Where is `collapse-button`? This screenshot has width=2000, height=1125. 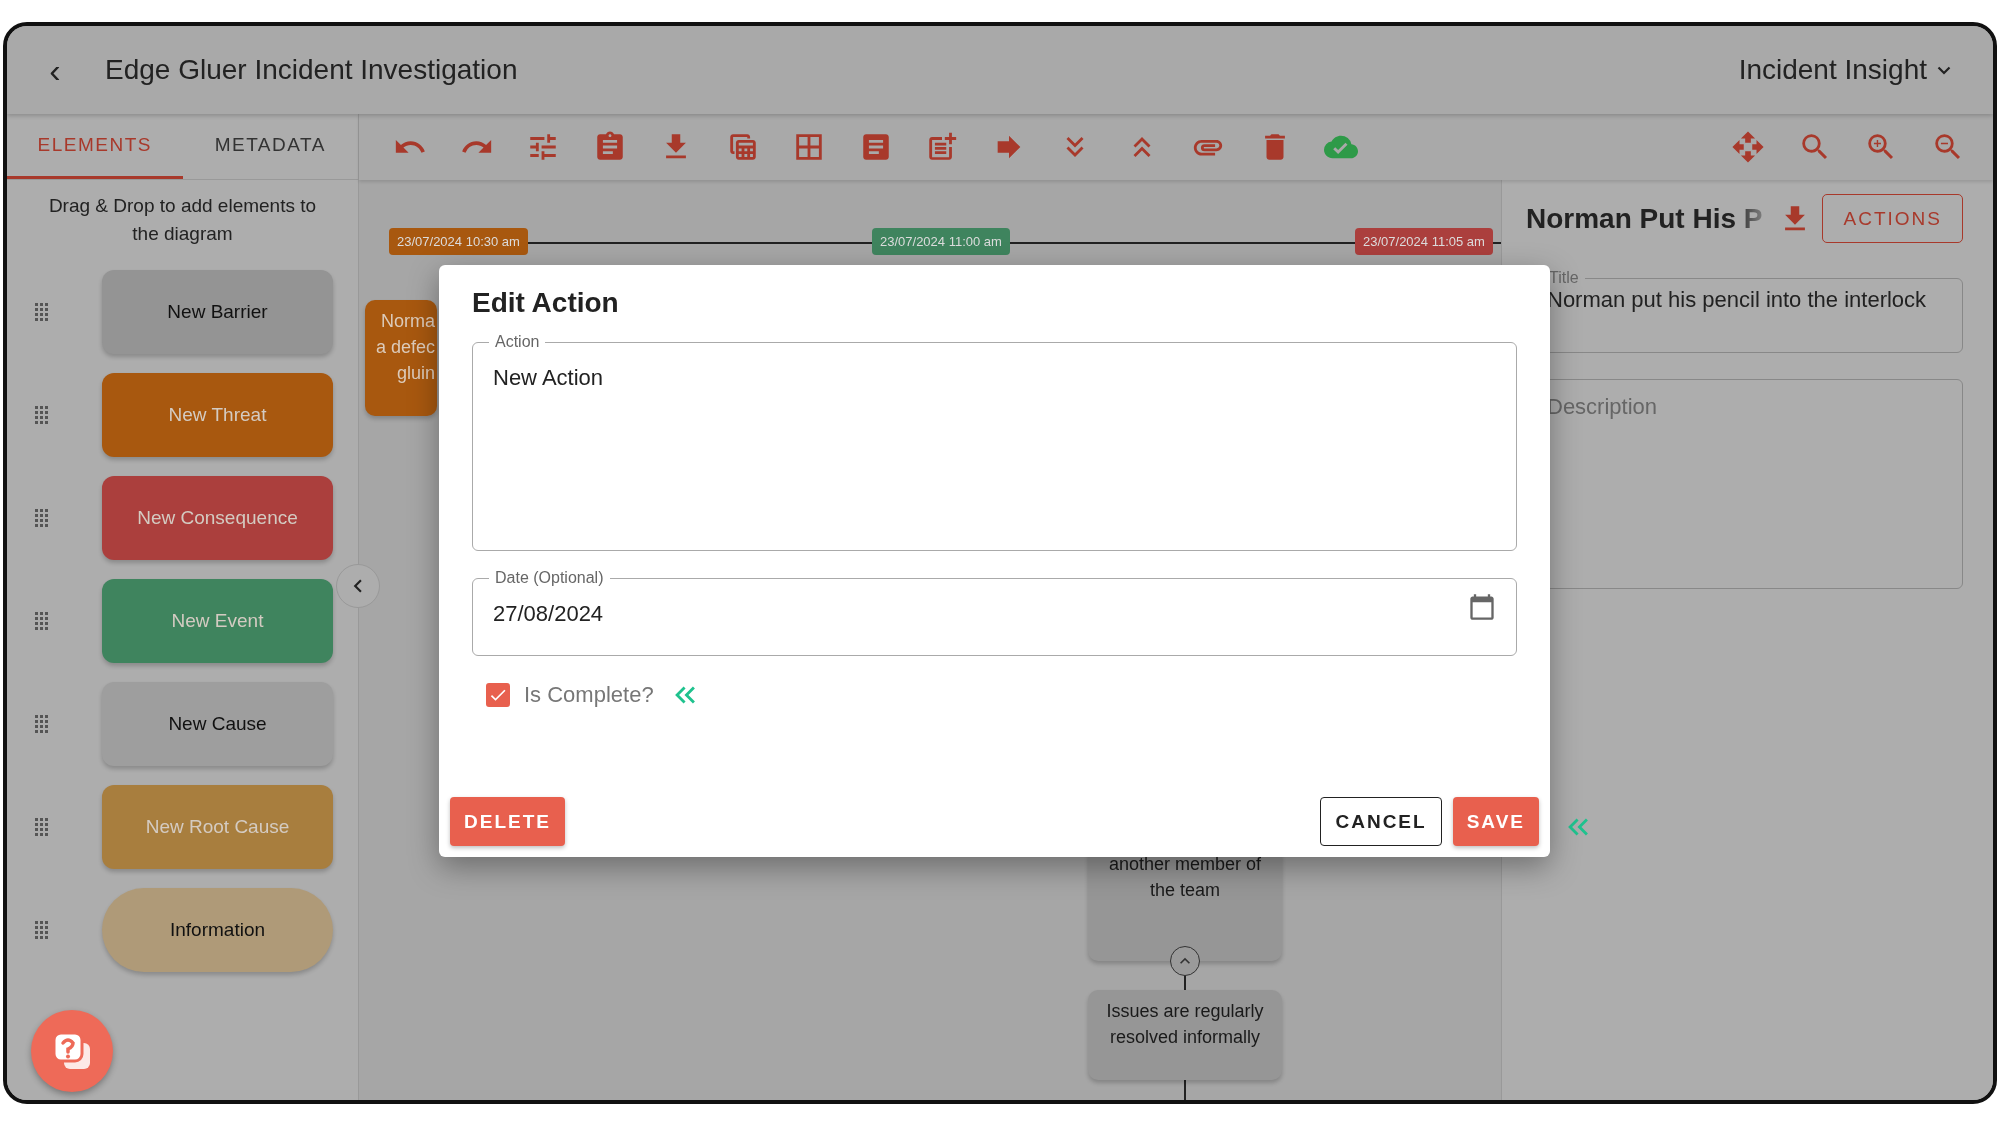
collapse-button is located at coordinates (358, 586).